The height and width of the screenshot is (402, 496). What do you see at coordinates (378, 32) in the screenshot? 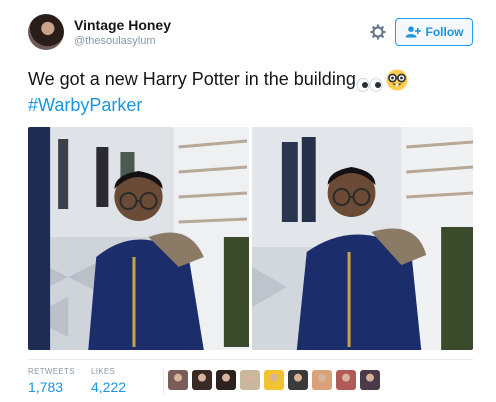
I see `gear-icon` at bounding box center [378, 32].